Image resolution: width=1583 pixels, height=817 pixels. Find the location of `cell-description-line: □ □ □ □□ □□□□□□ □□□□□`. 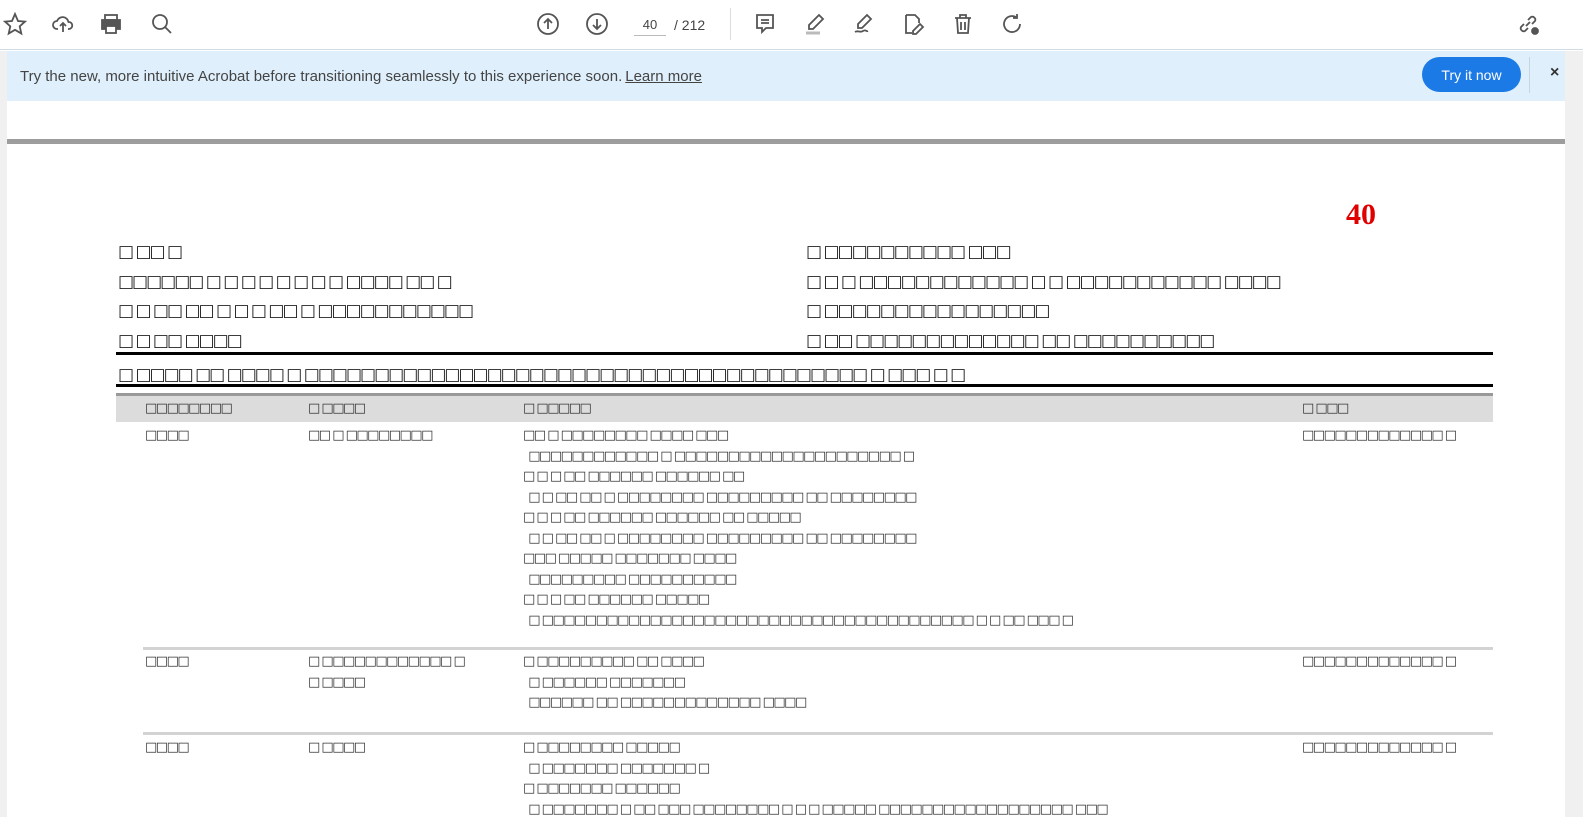

cell-description-line: □ □ □ □□ □□□□□□ □□□□□ is located at coordinates (616, 599).